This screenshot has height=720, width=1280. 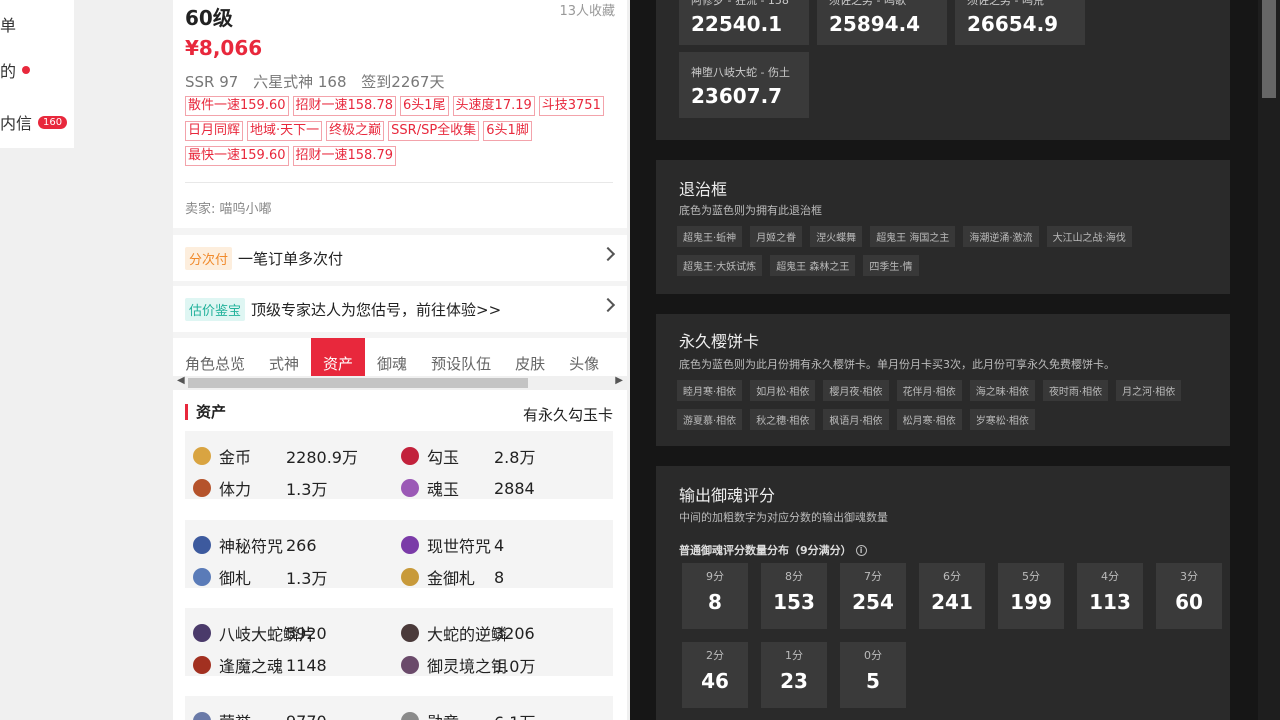 What do you see at coordinates (284, 357) in the screenshot?
I see `tab-shikigami: 式神` at bounding box center [284, 357].